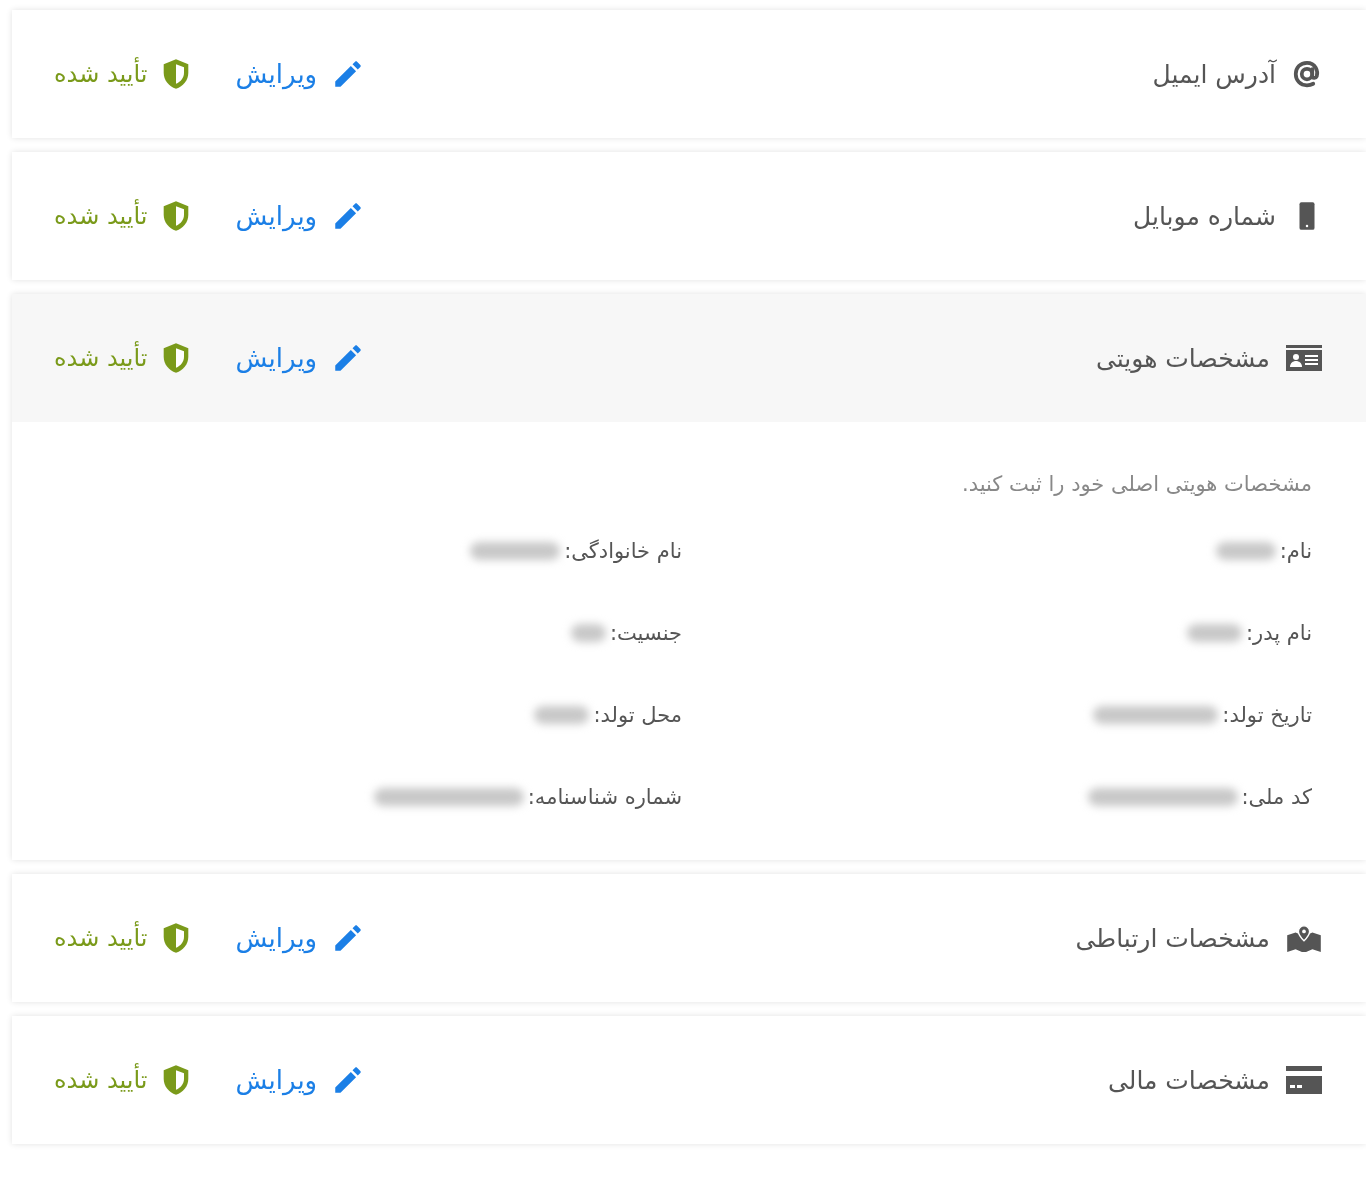 Image resolution: width=1366 pixels, height=1178 pixels. Describe the element at coordinates (1307, 74) in the screenshot. I see `at-sign-icon` at that location.